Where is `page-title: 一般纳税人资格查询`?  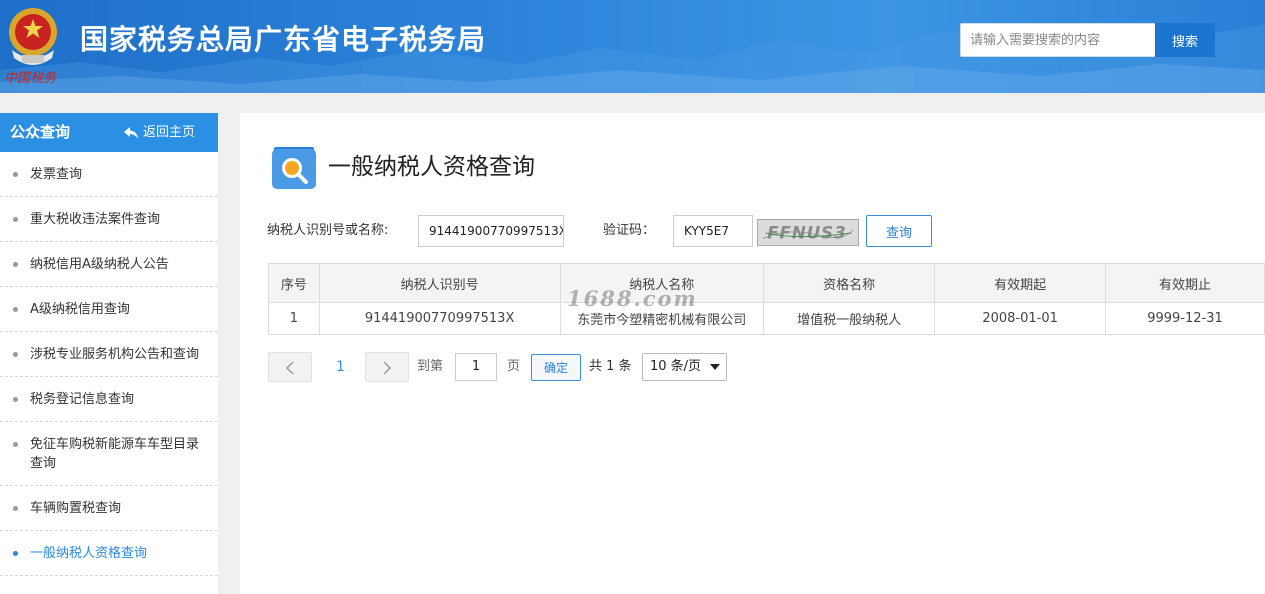
page-title: 一般纳税人资格查询 is located at coordinates (431, 167).